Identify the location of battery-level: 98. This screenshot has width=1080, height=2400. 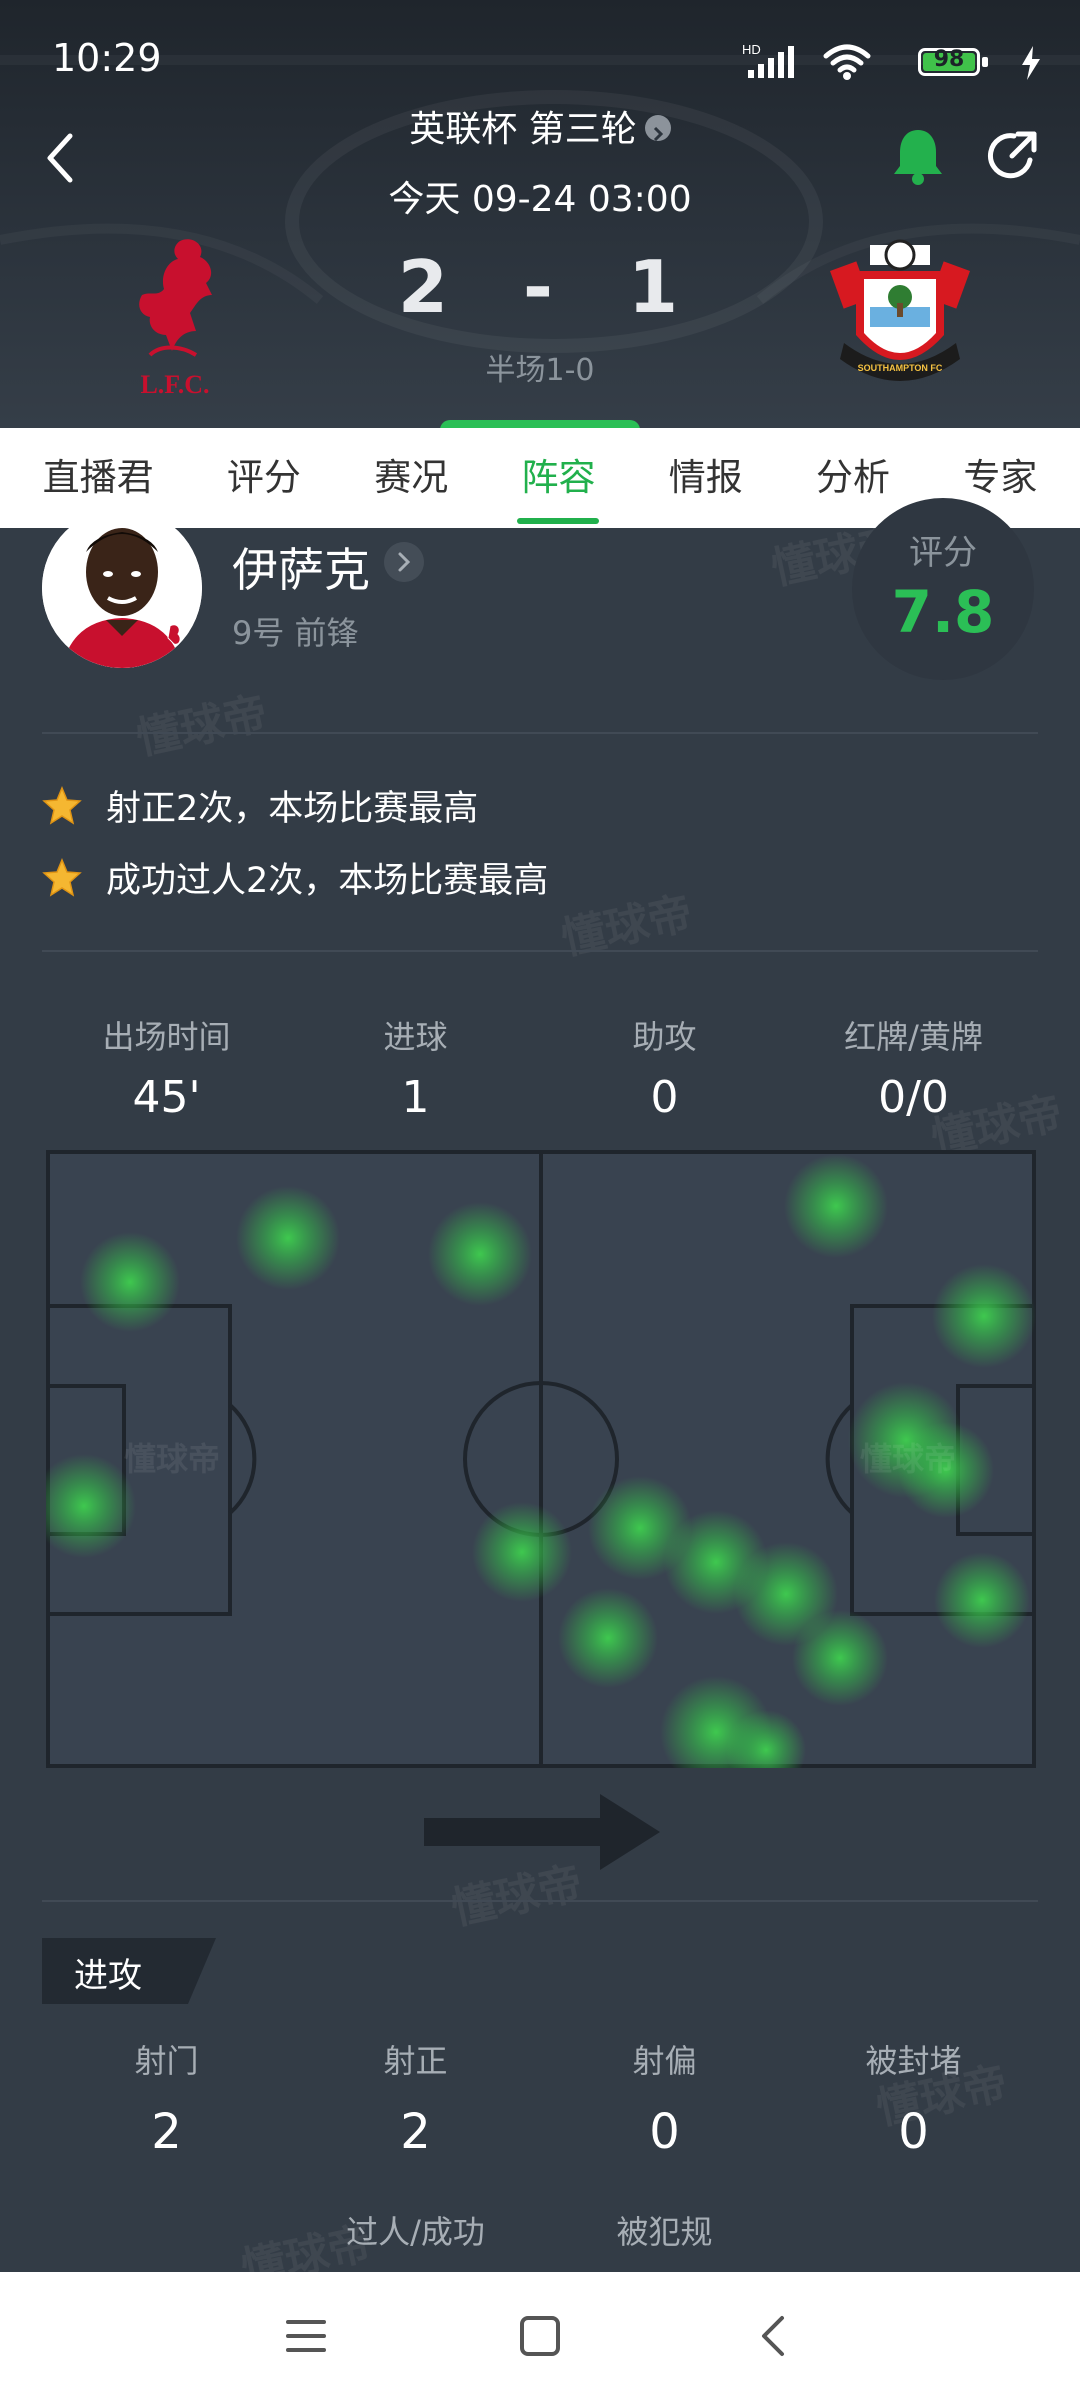
(949, 59).